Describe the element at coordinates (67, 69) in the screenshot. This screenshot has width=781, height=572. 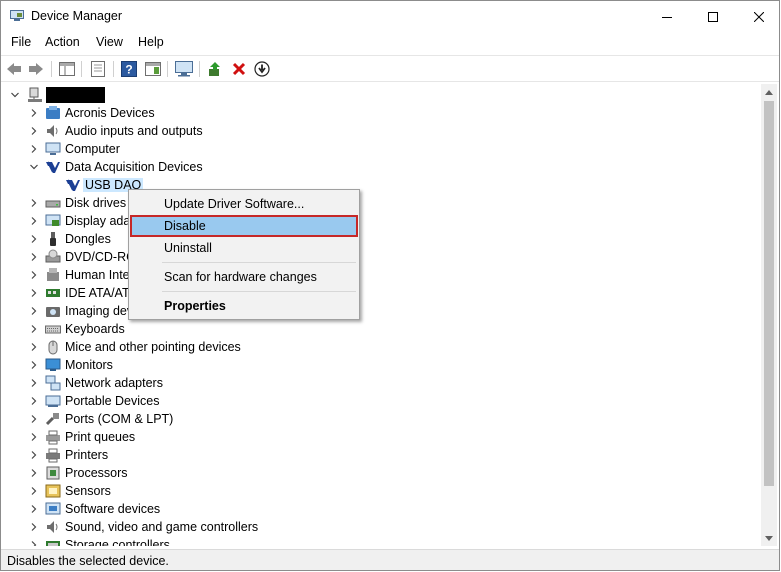
I see `show-hide-console-tree-button` at that location.